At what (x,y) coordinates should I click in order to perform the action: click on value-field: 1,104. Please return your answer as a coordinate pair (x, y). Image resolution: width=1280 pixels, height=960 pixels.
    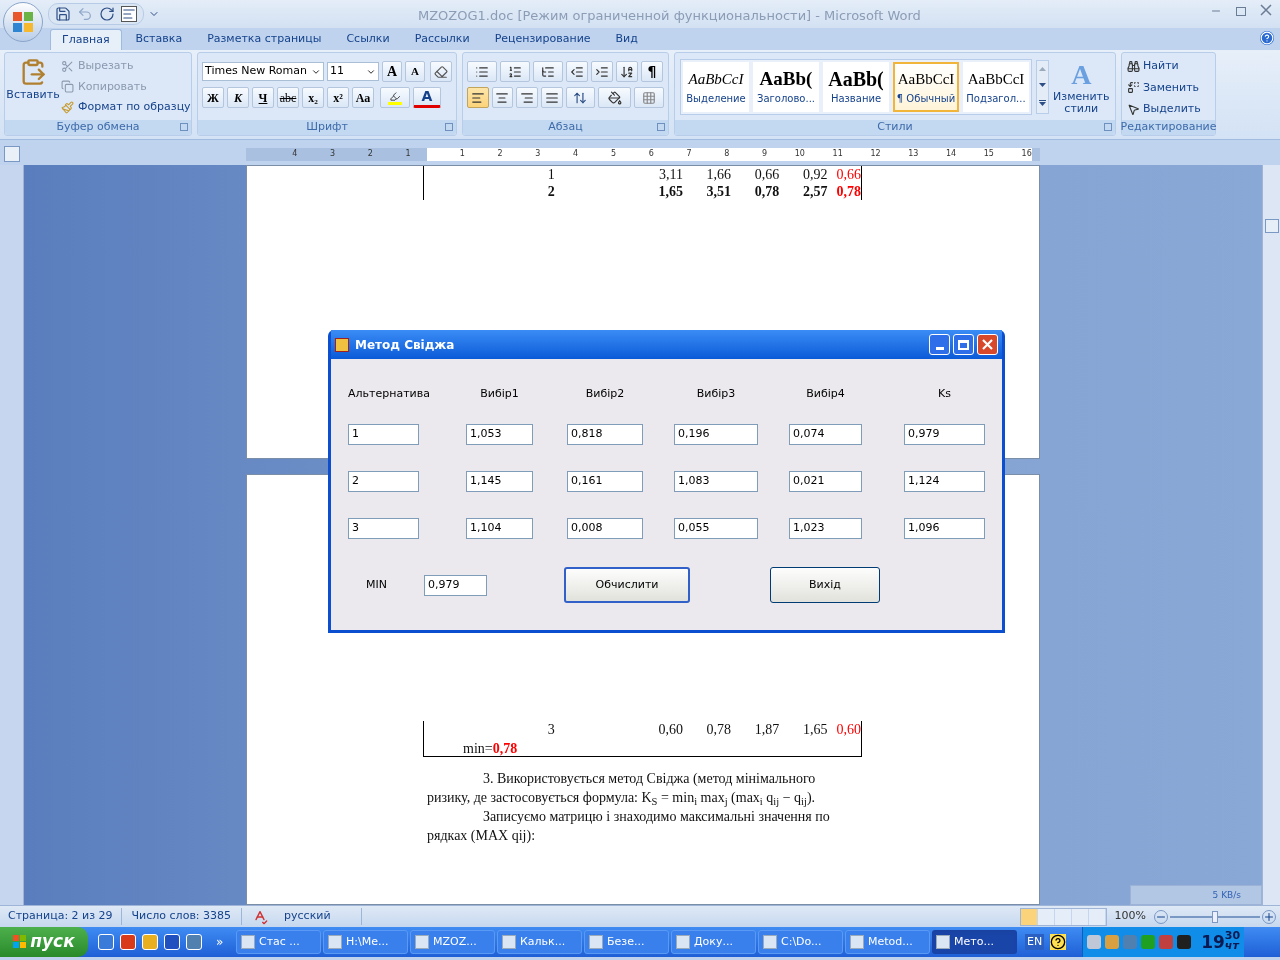
    Looking at the image, I should click on (499, 528).